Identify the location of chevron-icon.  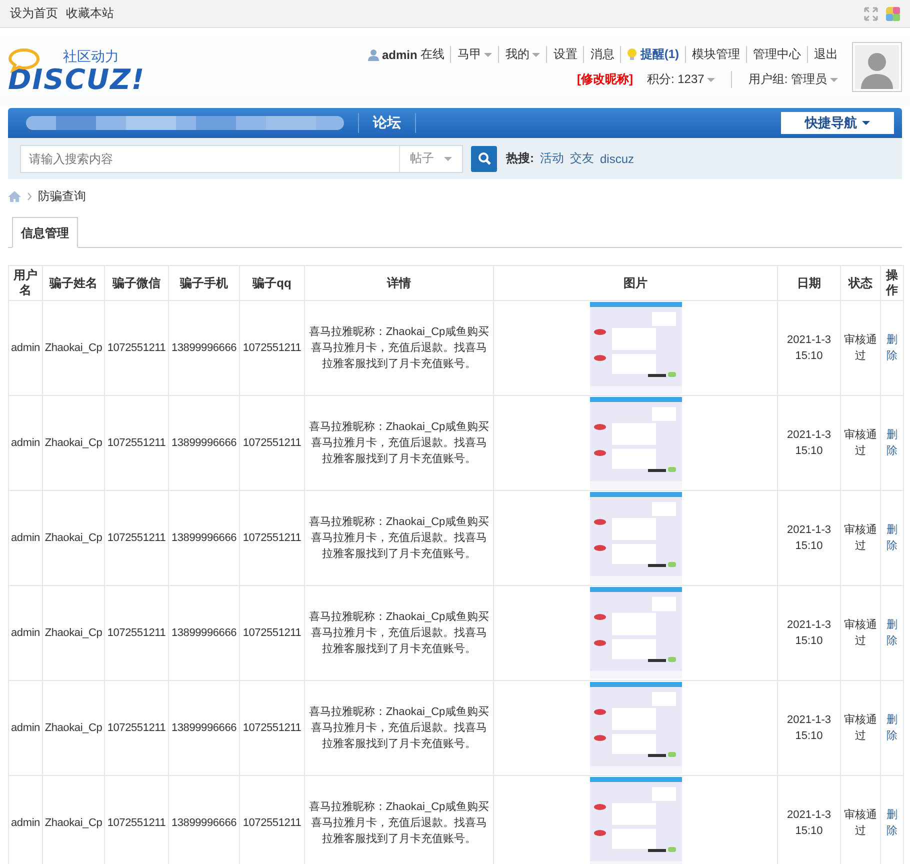
(29, 196).